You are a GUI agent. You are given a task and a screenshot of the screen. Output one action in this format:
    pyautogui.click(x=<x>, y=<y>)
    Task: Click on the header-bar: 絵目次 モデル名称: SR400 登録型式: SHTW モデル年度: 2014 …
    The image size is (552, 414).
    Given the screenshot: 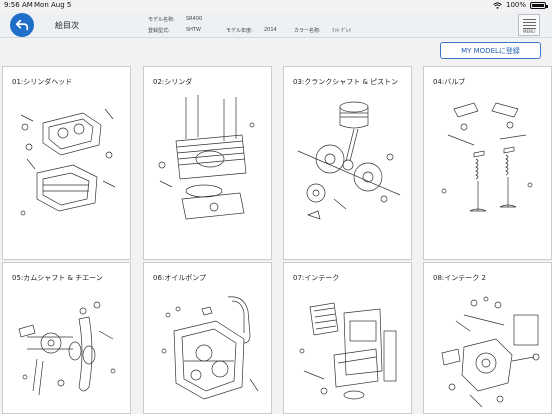 What is the action you would take?
    pyautogui.click(x=276, y=25)
    